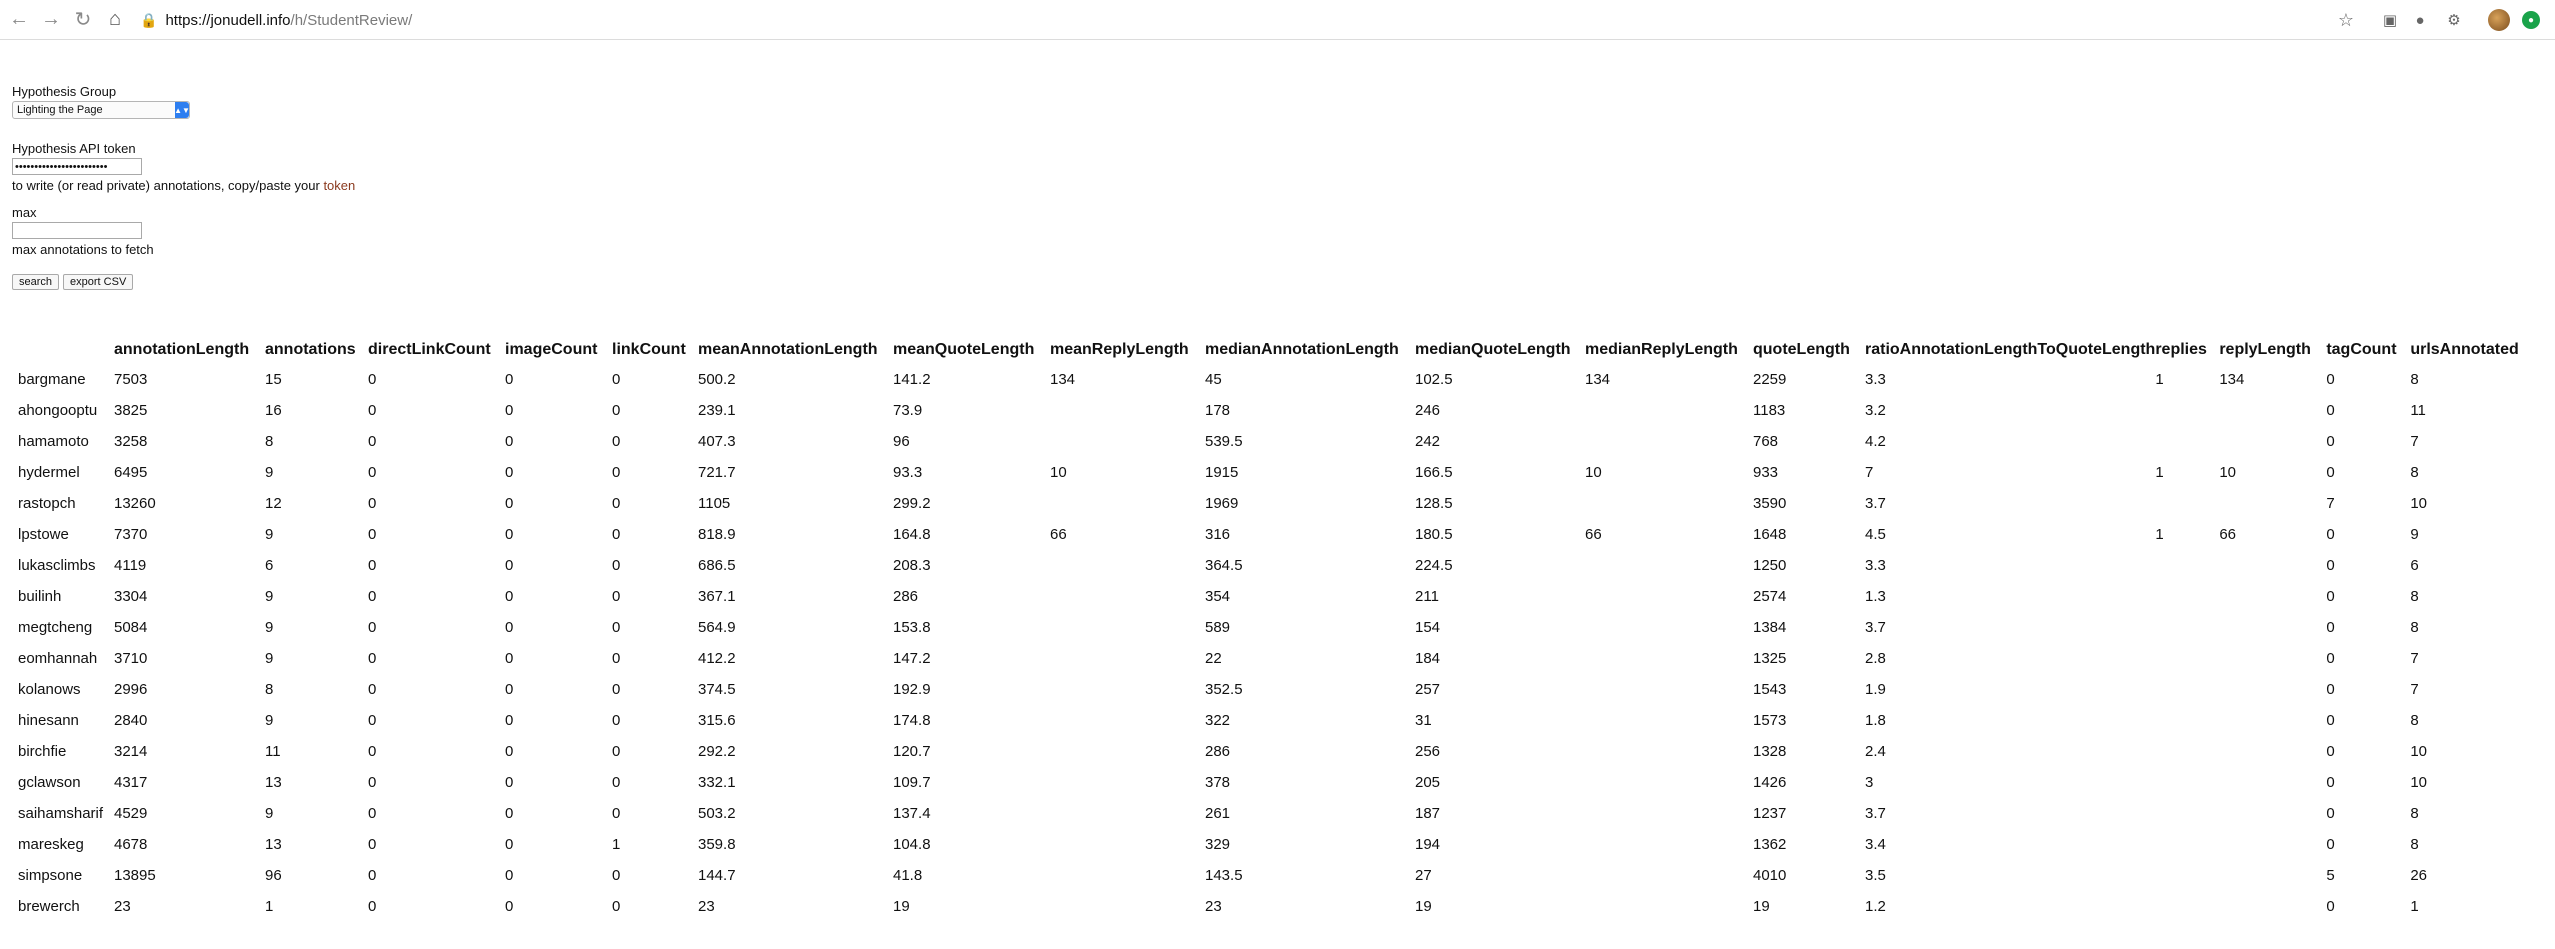 This screenshot has width=2555, height=949. Describe the element at coordinates (115, 20) in the screenshot. I see `home-icon: ⌂` at that location.